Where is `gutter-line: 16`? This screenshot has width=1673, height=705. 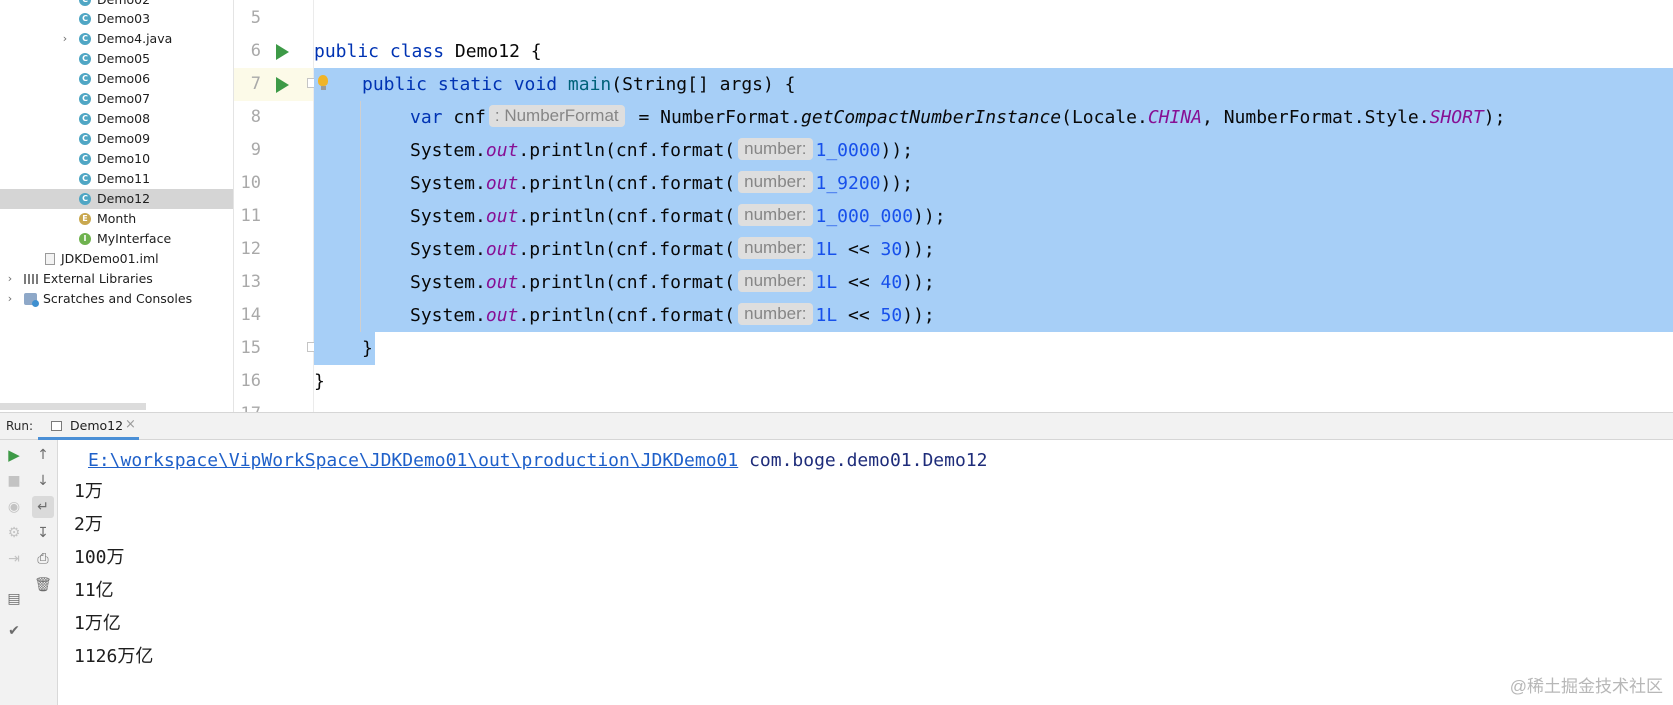
gutter-line: 16 is located at coordinates (273, 381).